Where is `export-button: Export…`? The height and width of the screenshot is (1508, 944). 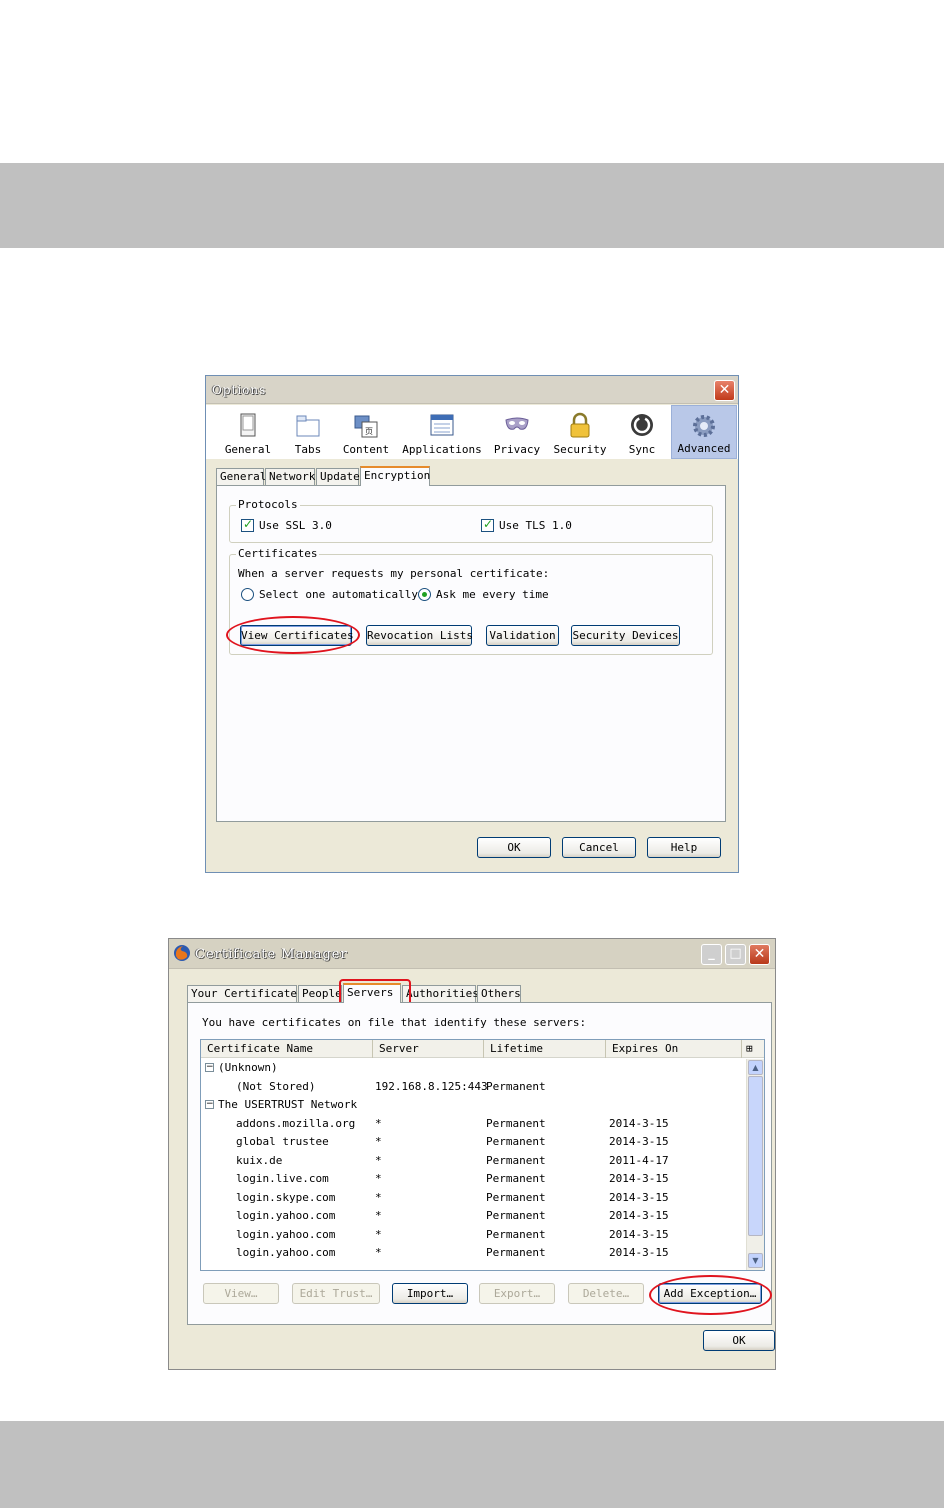
export-button: Export… is located at coordinates (517, 1293).